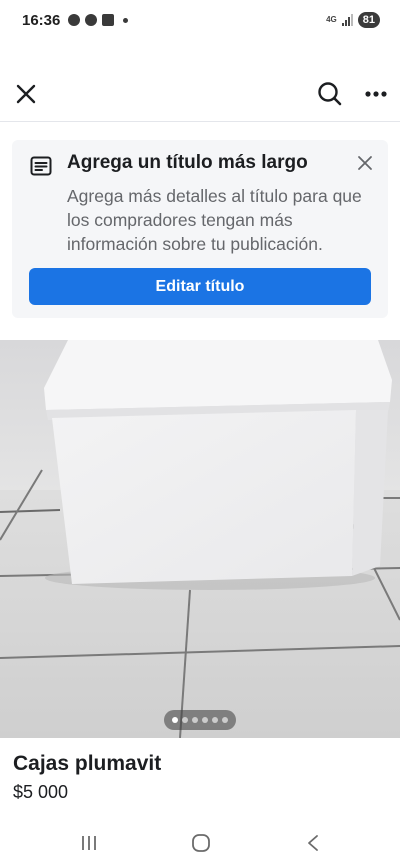 This screenshot has width=400, height=866. Describe the element at coordinates (125, 20) in the screenshot. I see `more-notifications-dot` at that location.